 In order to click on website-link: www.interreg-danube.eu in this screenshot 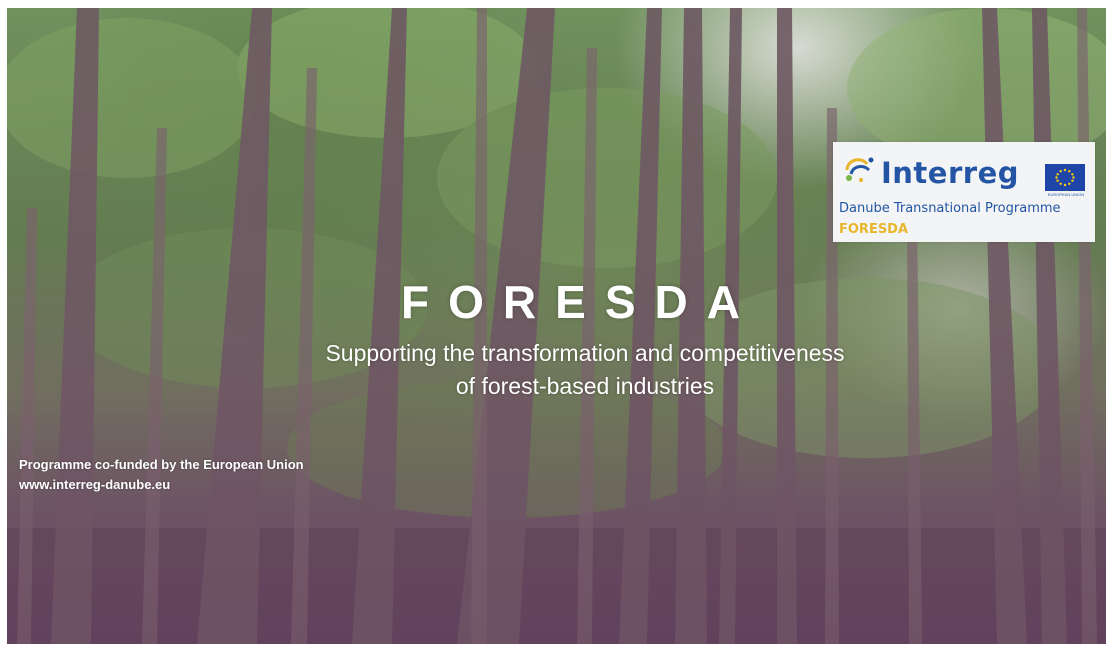, I will do `click(95, 484)`.